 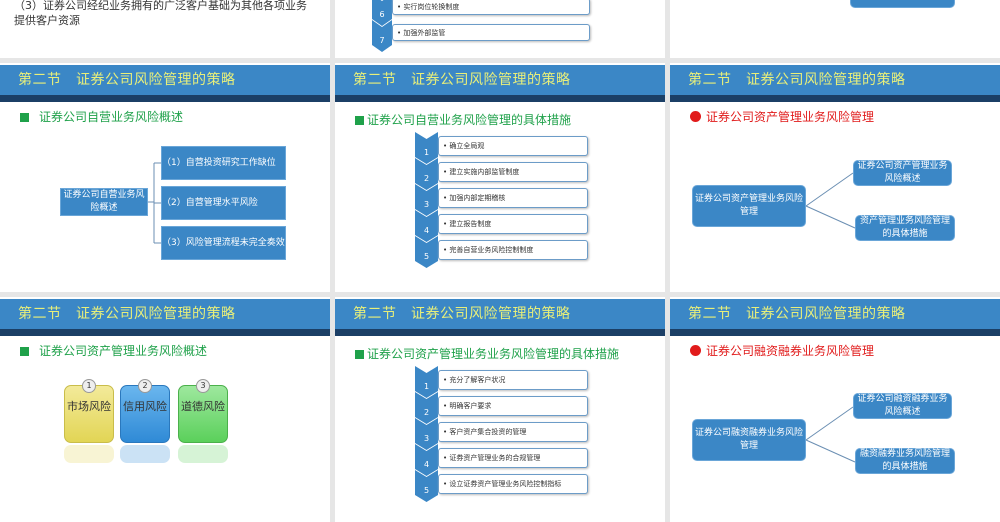 I want to click on step-1: 1 • 确立全局观, so click(x=502, y=148).